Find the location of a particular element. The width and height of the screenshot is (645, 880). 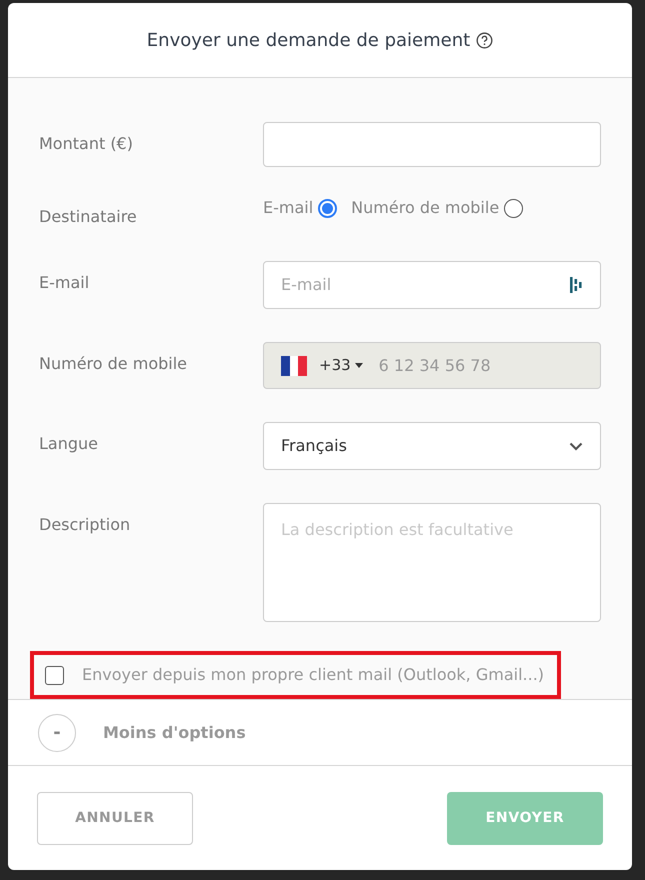

field-label: E-mail is located at coordinates (64, 283).